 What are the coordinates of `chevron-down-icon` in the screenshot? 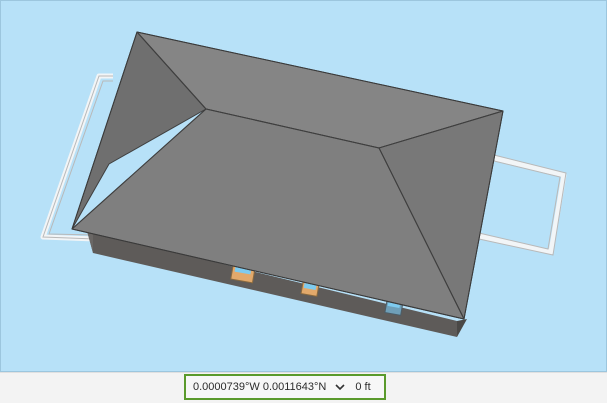 It's located at (340, 387).